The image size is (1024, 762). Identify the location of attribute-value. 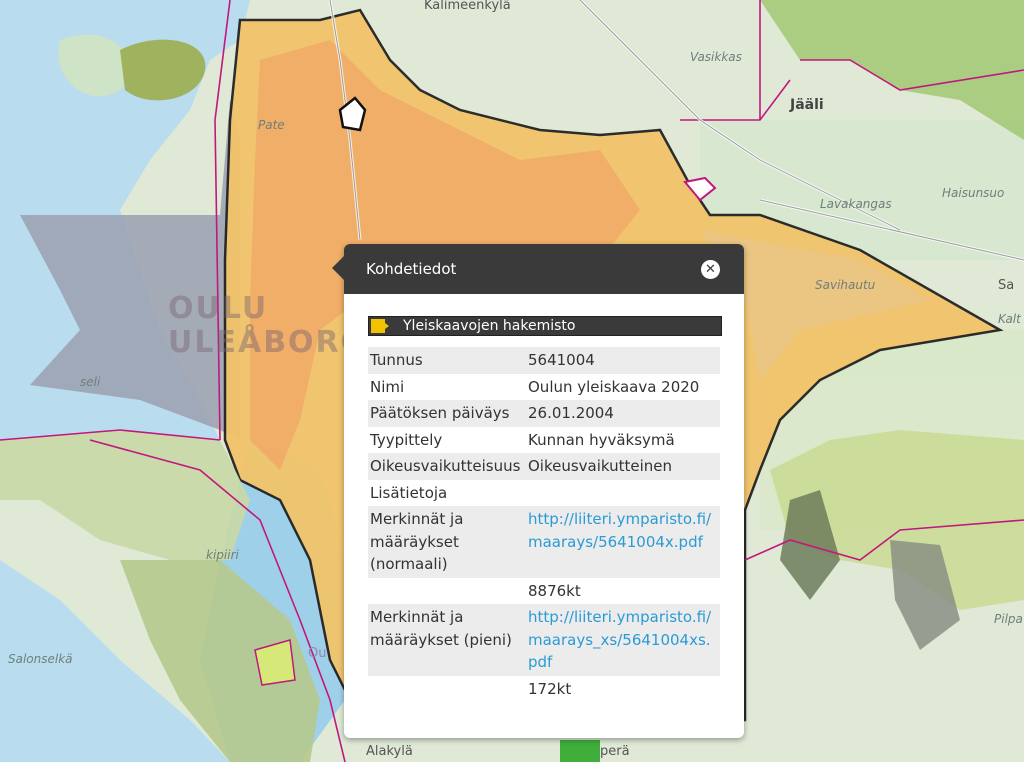
(624, 493).